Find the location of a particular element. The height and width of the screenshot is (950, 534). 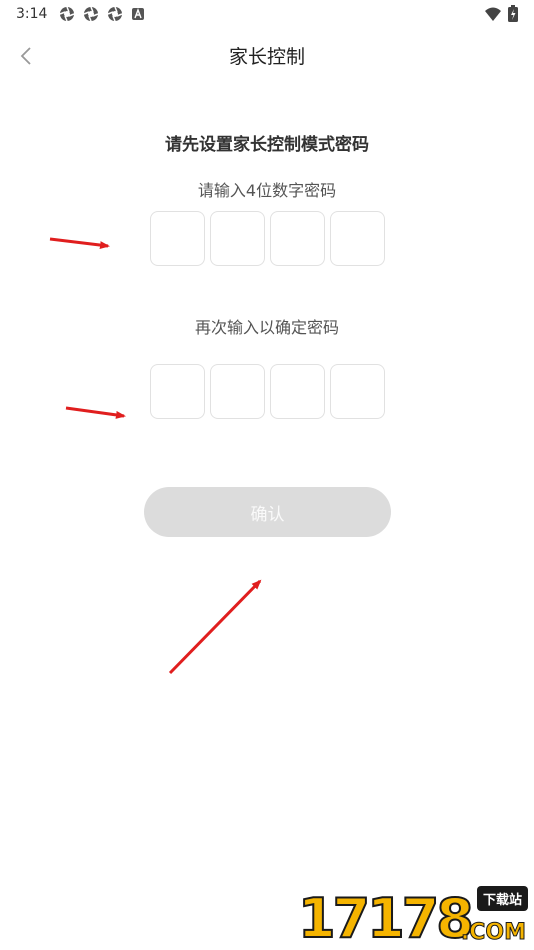

watermark-digits: 17178 is located at coordinates (386, 918).